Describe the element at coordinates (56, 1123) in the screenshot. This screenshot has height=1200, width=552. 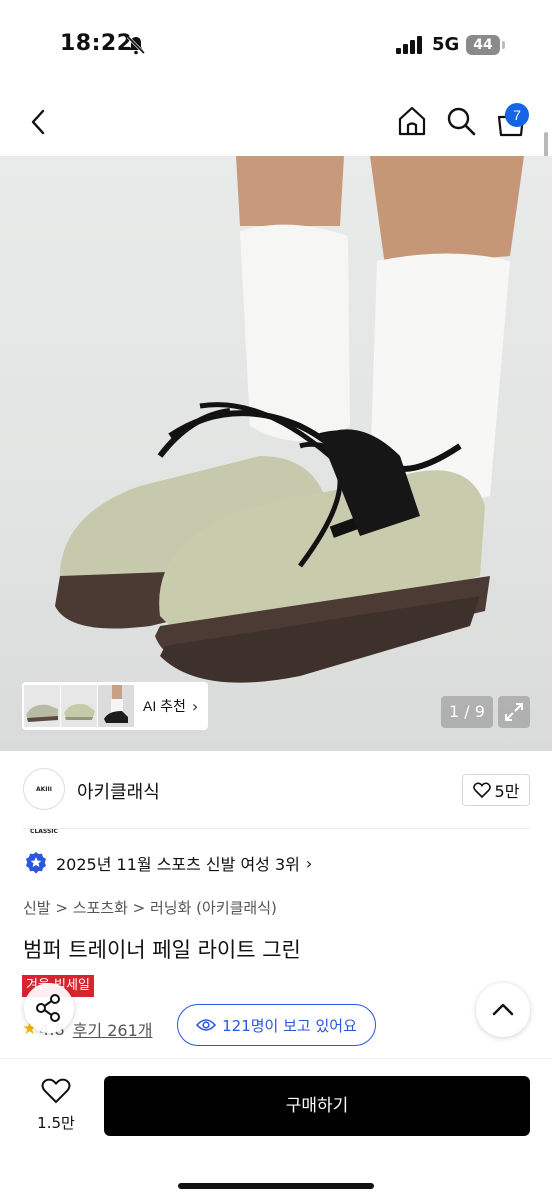
I see `wishlist-count: 1.5만` at that location.